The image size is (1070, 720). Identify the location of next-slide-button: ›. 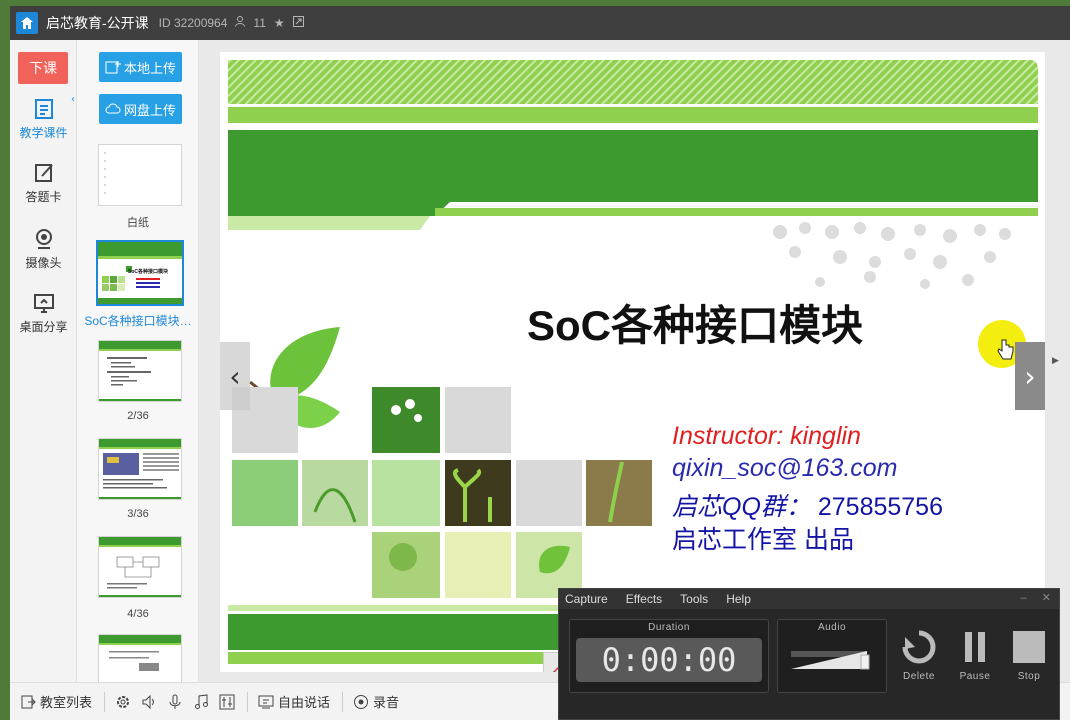
(1030, 376).